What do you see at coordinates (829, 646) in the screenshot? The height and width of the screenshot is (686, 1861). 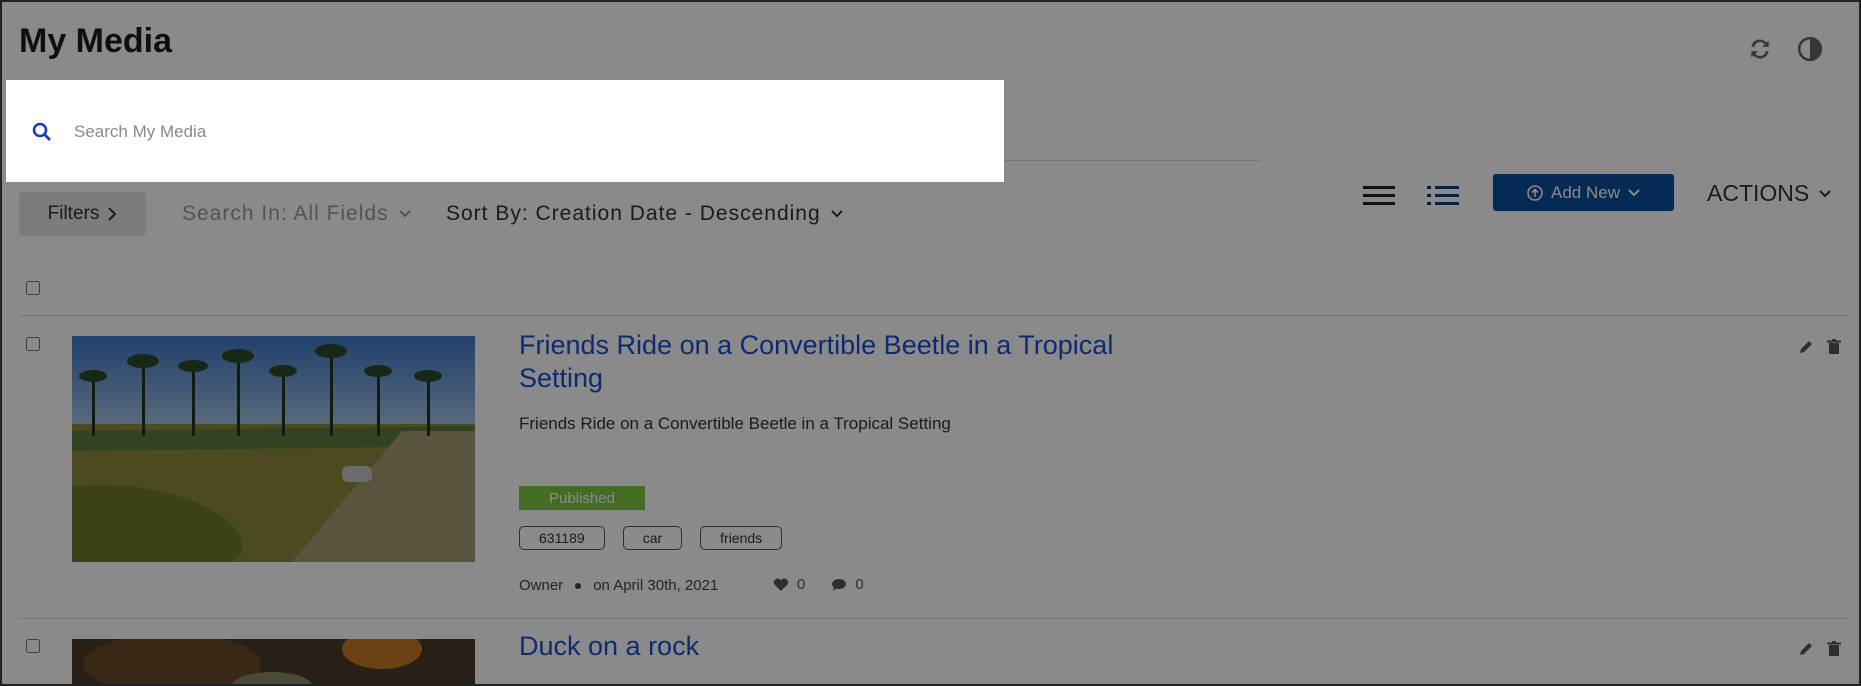 I see `media-title-link: Duck on a rock` at bounding box center [829, 646].